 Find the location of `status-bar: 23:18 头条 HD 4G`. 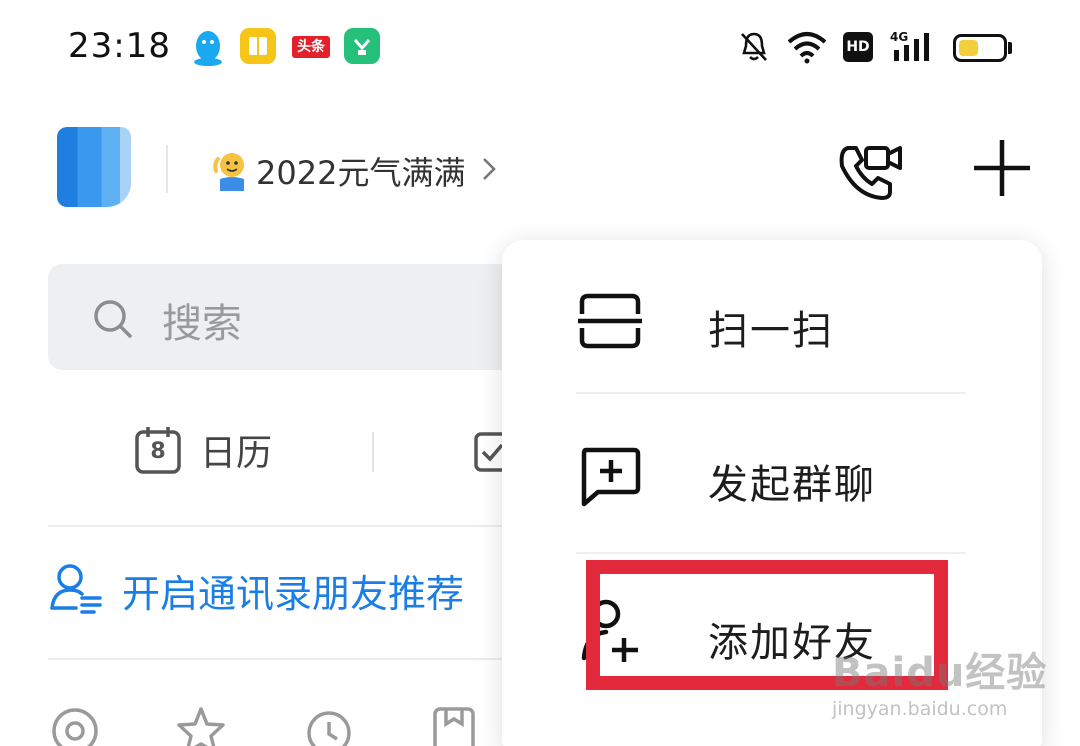

status-bar: 23:18 头条 HD 4G is located at coordinates (540, 48).